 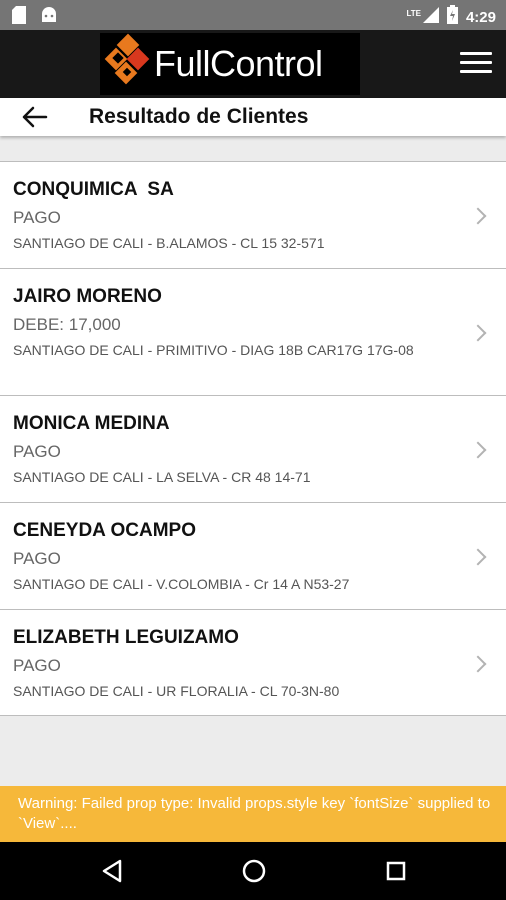 I want to click on signal-icon, so click(x=430, y=17).